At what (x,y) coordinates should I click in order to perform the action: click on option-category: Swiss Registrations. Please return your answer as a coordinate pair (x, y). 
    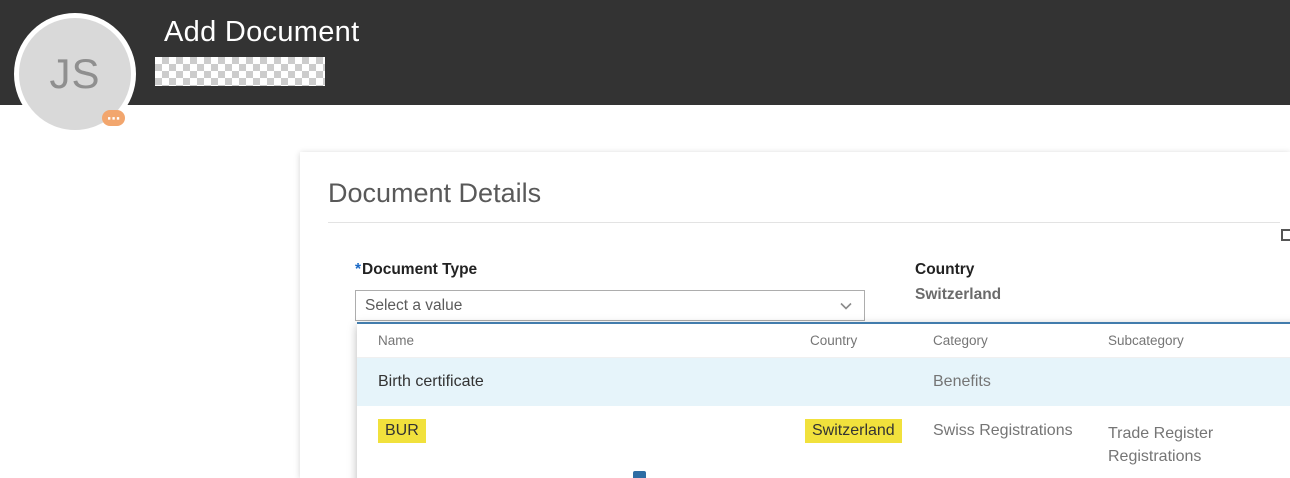
    Looking at the image, I should click on (1003, 430).